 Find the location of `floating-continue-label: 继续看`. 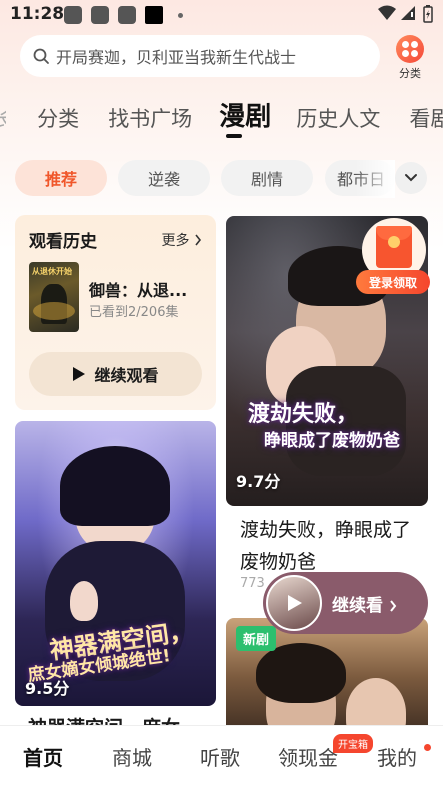

floating-continue-label: 继续看 is located at coordinates (364, 603).